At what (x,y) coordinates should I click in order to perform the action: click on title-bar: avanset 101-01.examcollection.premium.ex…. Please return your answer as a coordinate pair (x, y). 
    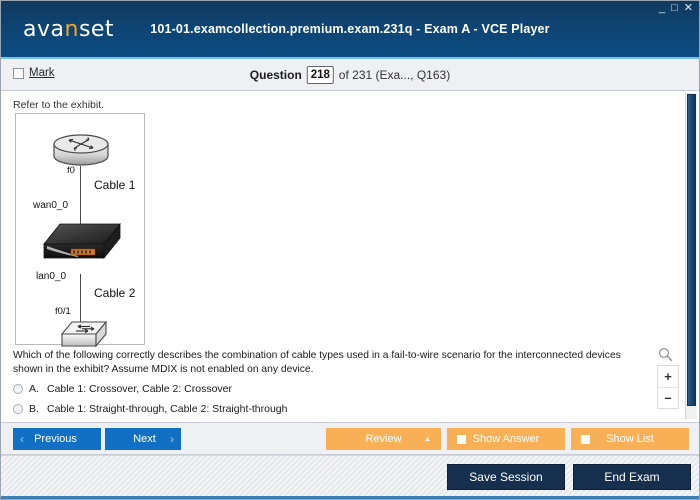
    Looking at the image, I should click on (350, 30).